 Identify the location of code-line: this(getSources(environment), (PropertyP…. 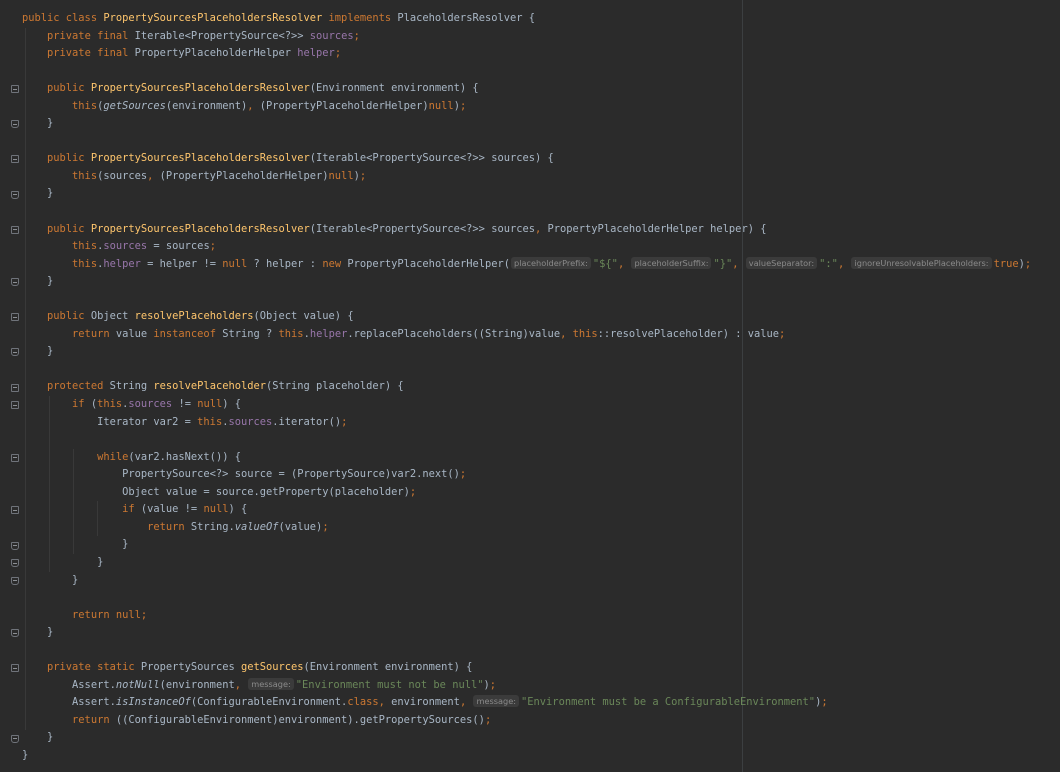
(526, 107).